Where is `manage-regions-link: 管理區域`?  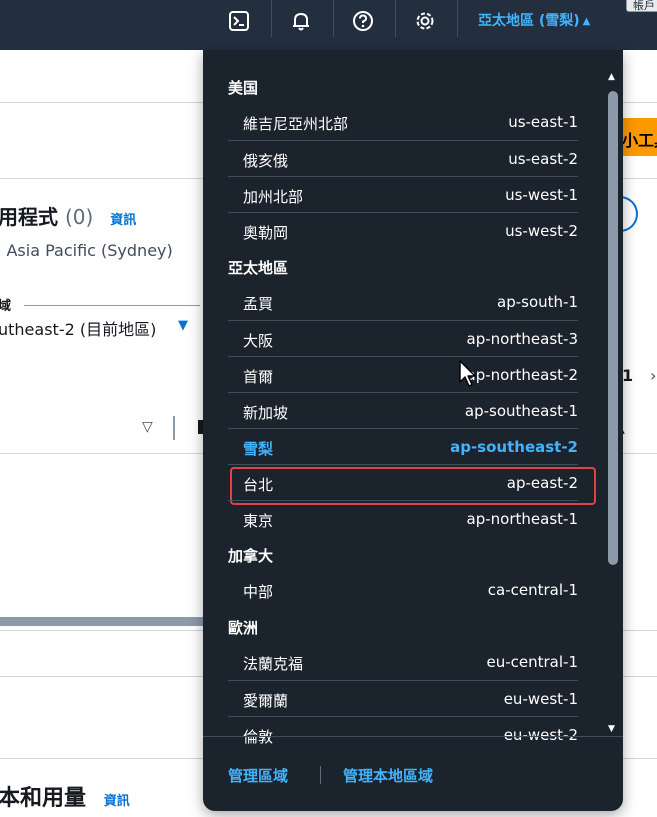
manage-regions-link: 管理區域 is located at coordinates (258, 775).